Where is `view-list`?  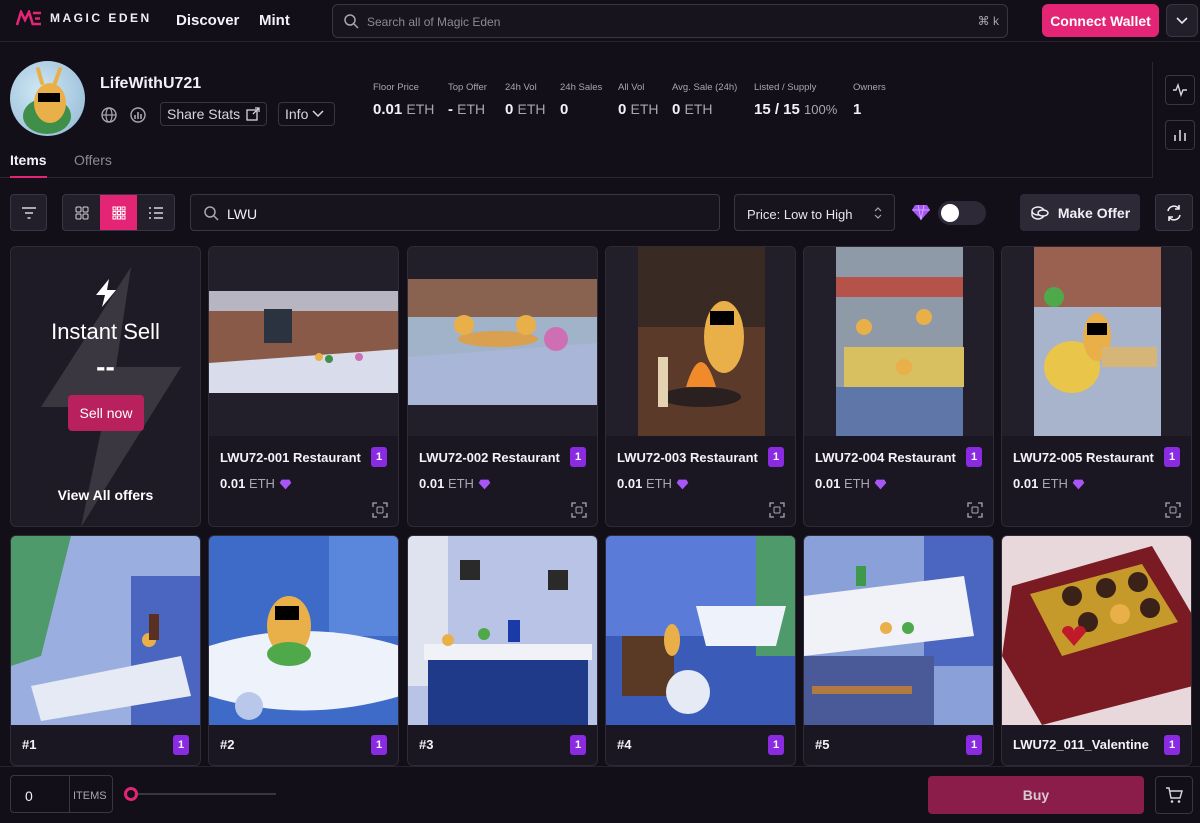 view-list is located at coordinates (155, 212).